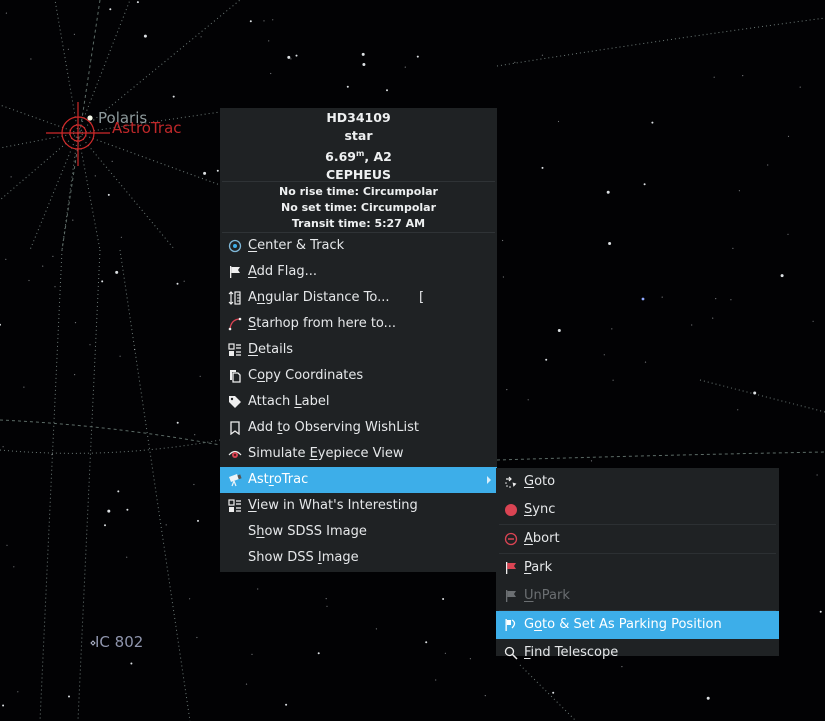 The width and height of the screenshot is (825, 721). Describe the element at coordinates (358, 506) in the screenshot. I see `menu-item-view-in-what-s-interesting: View in What's Interesting` at that location.